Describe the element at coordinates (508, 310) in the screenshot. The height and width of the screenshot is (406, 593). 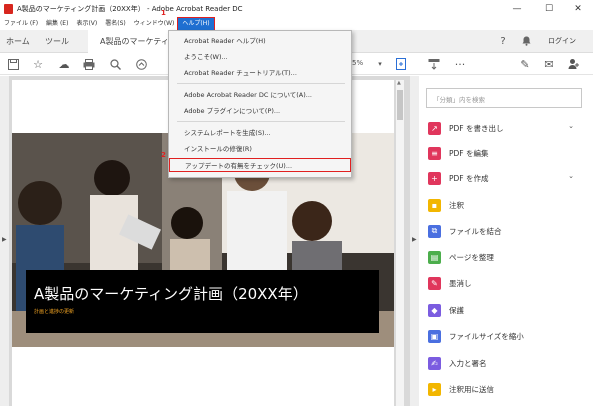
I see `tool-protect: ◆ 保護` at that location.